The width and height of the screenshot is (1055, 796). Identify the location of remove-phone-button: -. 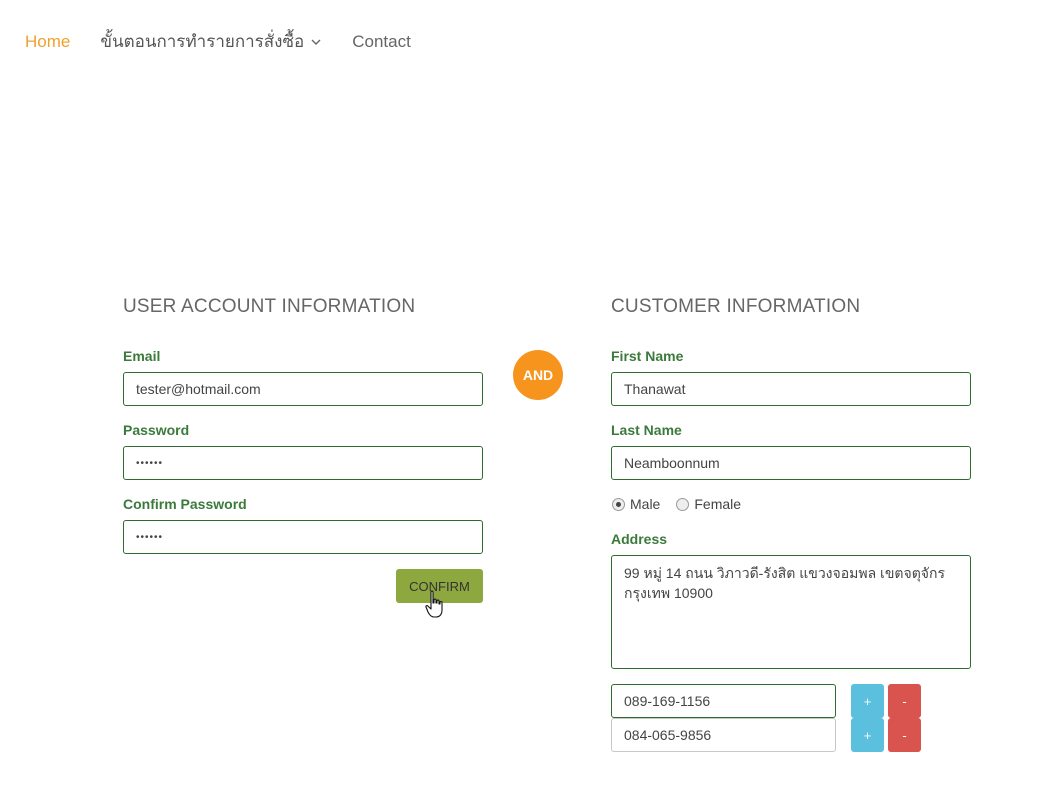
(904, 701).